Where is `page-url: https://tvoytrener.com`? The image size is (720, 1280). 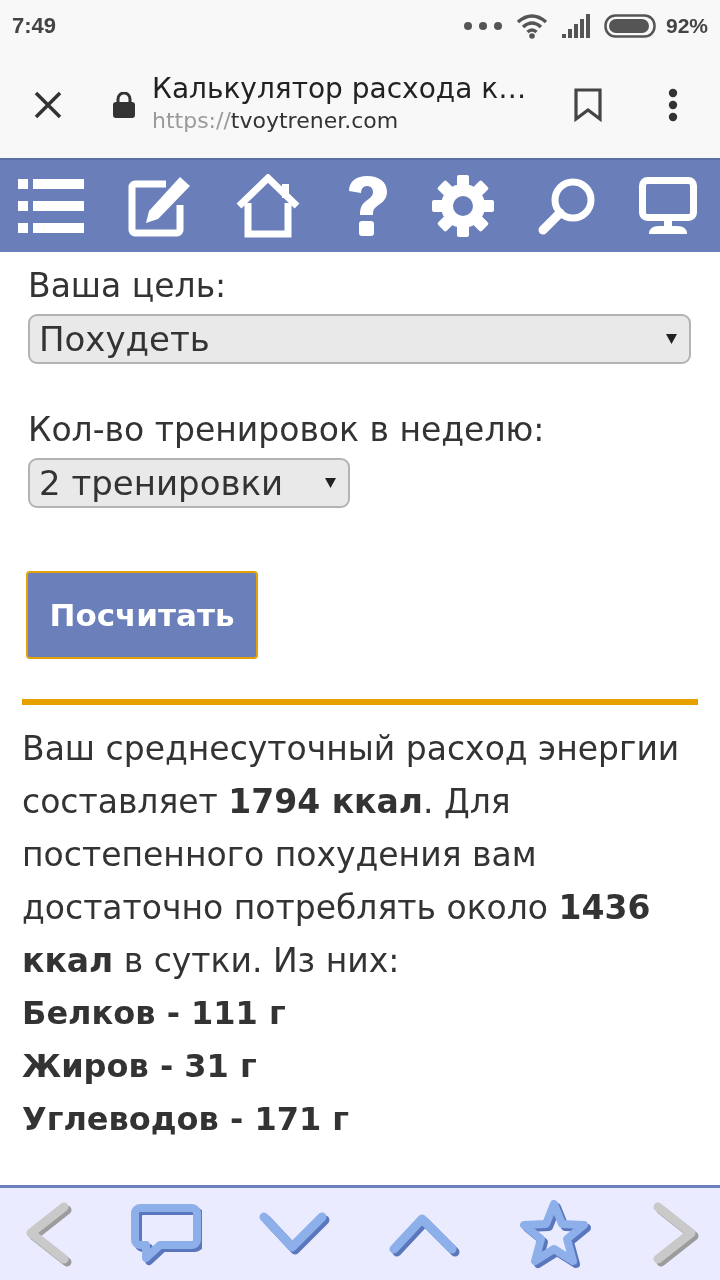 page-url: https://tvoytrener.com is located at coordinates (275, 121).